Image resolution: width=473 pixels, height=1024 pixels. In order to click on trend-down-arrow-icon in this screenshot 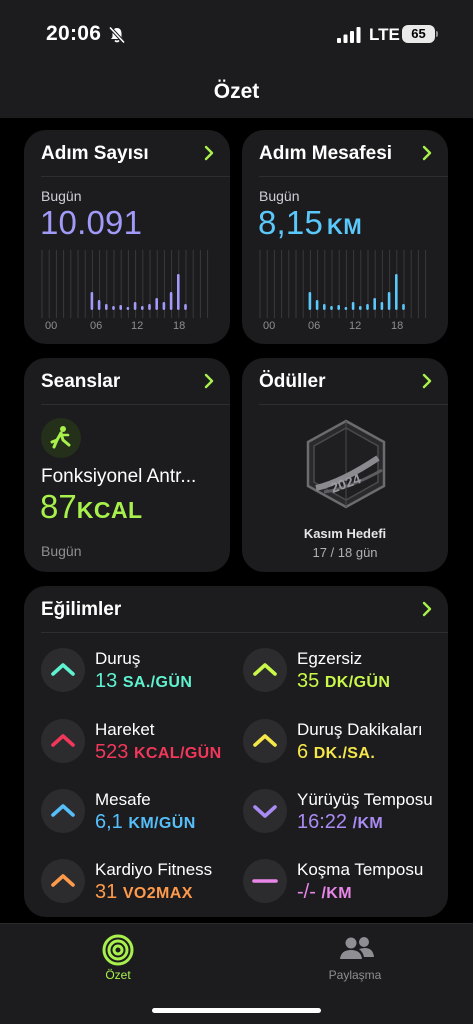, I will do `click(265, 811)`.